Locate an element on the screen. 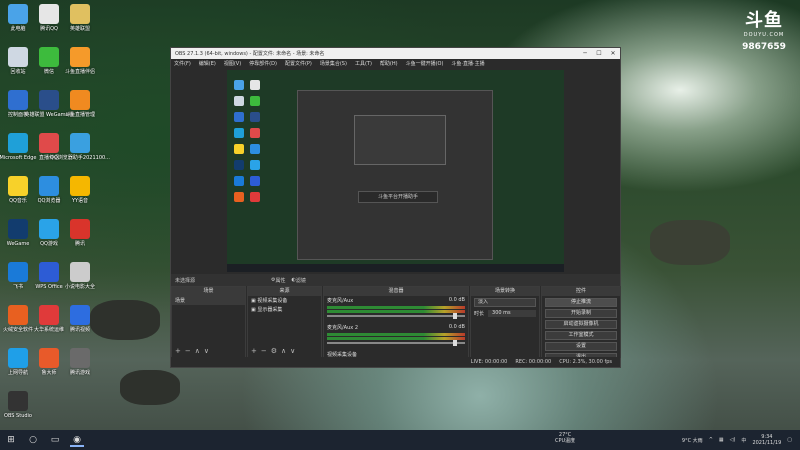  settings-button: 设置 is located at coordinates (581, 346).